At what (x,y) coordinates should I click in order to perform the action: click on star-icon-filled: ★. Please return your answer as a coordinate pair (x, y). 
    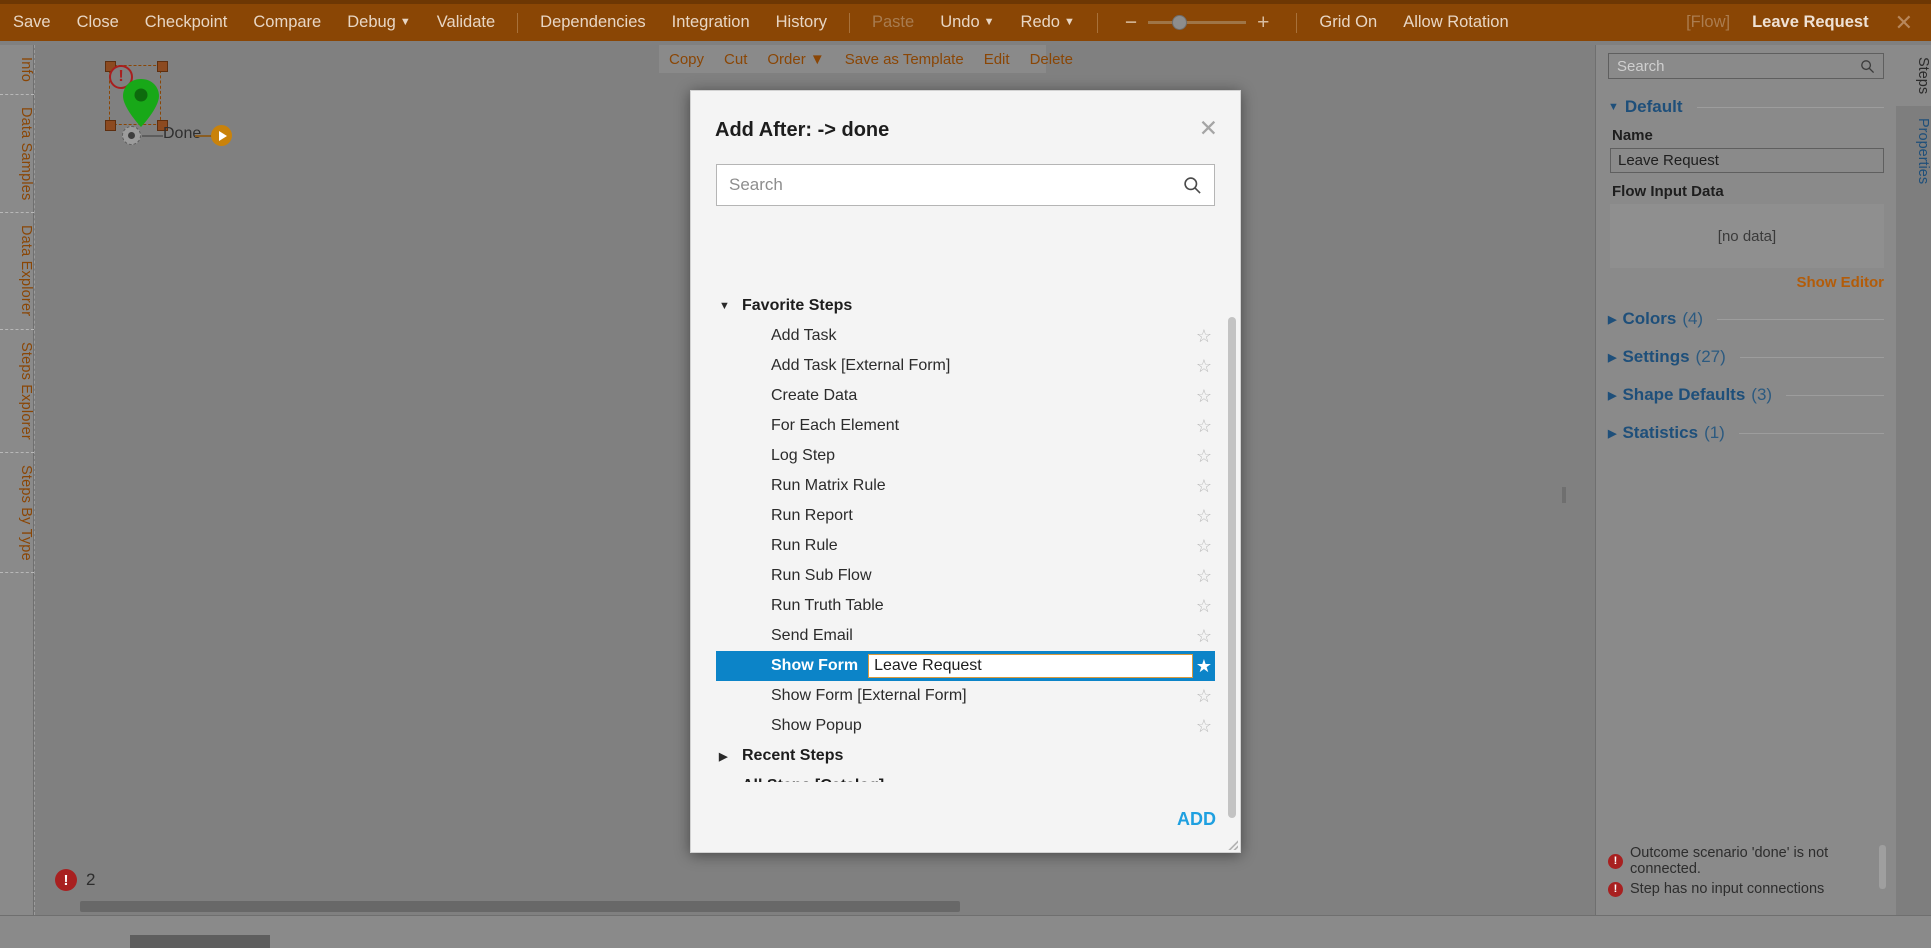
    Looking at the image, I should click on (1204, 666).